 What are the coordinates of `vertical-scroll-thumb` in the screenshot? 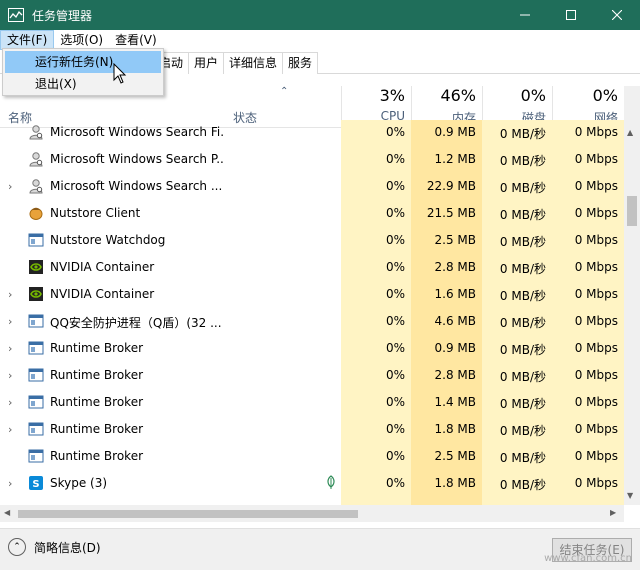 It's located at (632, 211).